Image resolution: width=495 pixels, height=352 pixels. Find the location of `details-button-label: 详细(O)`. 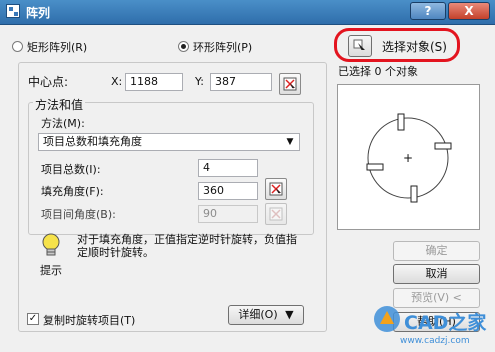

details-button-label: 详细(O) is located at coordinates (258, 314).